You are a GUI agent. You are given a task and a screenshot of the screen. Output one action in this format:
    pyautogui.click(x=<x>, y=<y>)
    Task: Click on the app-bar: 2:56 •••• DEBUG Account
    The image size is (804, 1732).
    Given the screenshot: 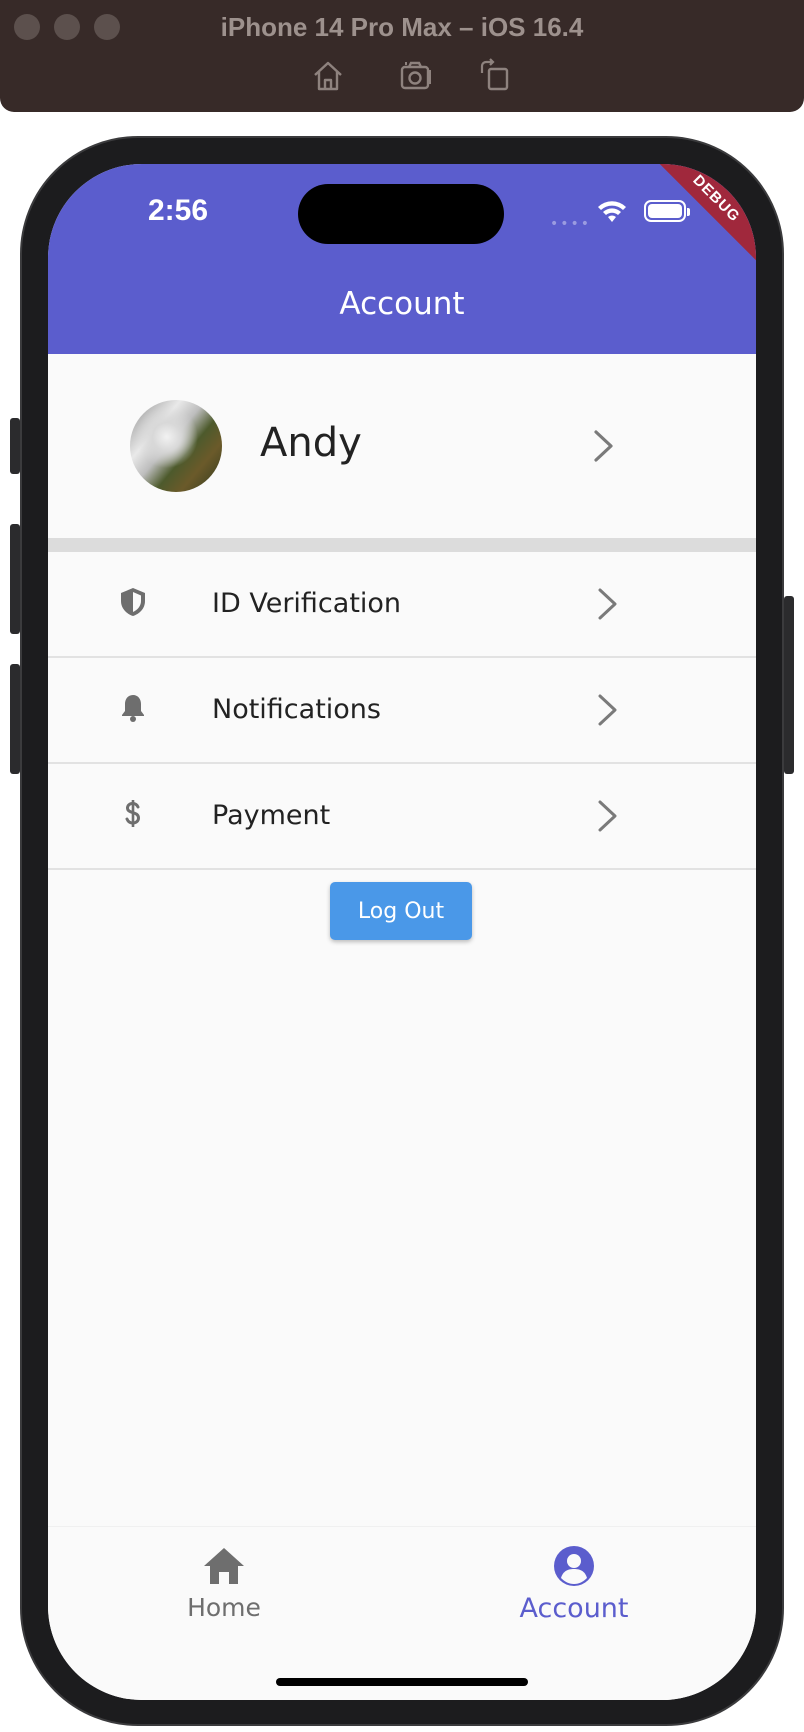 What is the action you would take?
    pyautogui.click(x=402, y=259)
    